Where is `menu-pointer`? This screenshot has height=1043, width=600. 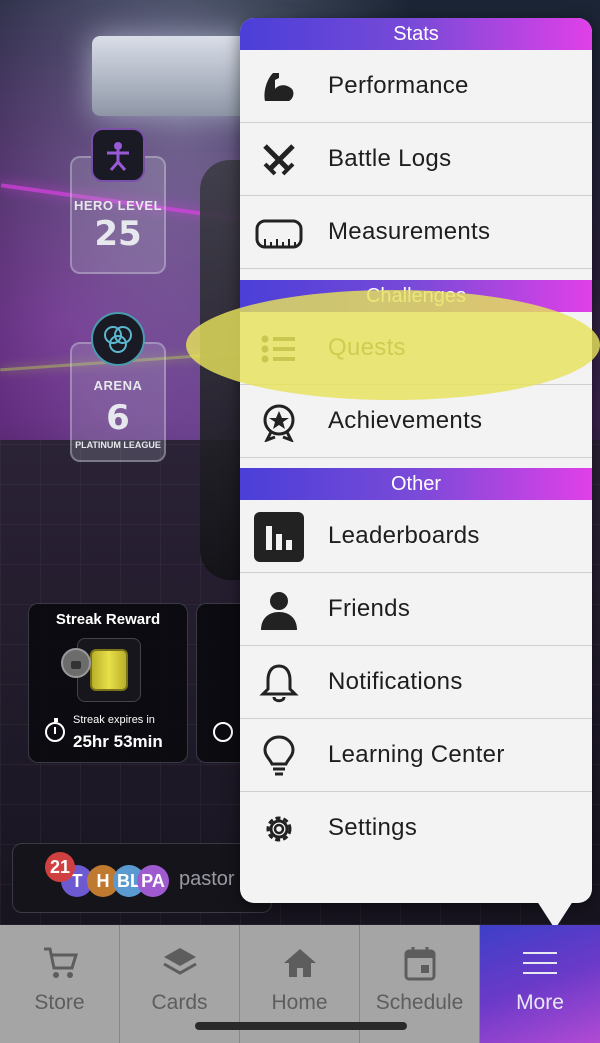 menu-pointer is located at coordinates (555, 912).